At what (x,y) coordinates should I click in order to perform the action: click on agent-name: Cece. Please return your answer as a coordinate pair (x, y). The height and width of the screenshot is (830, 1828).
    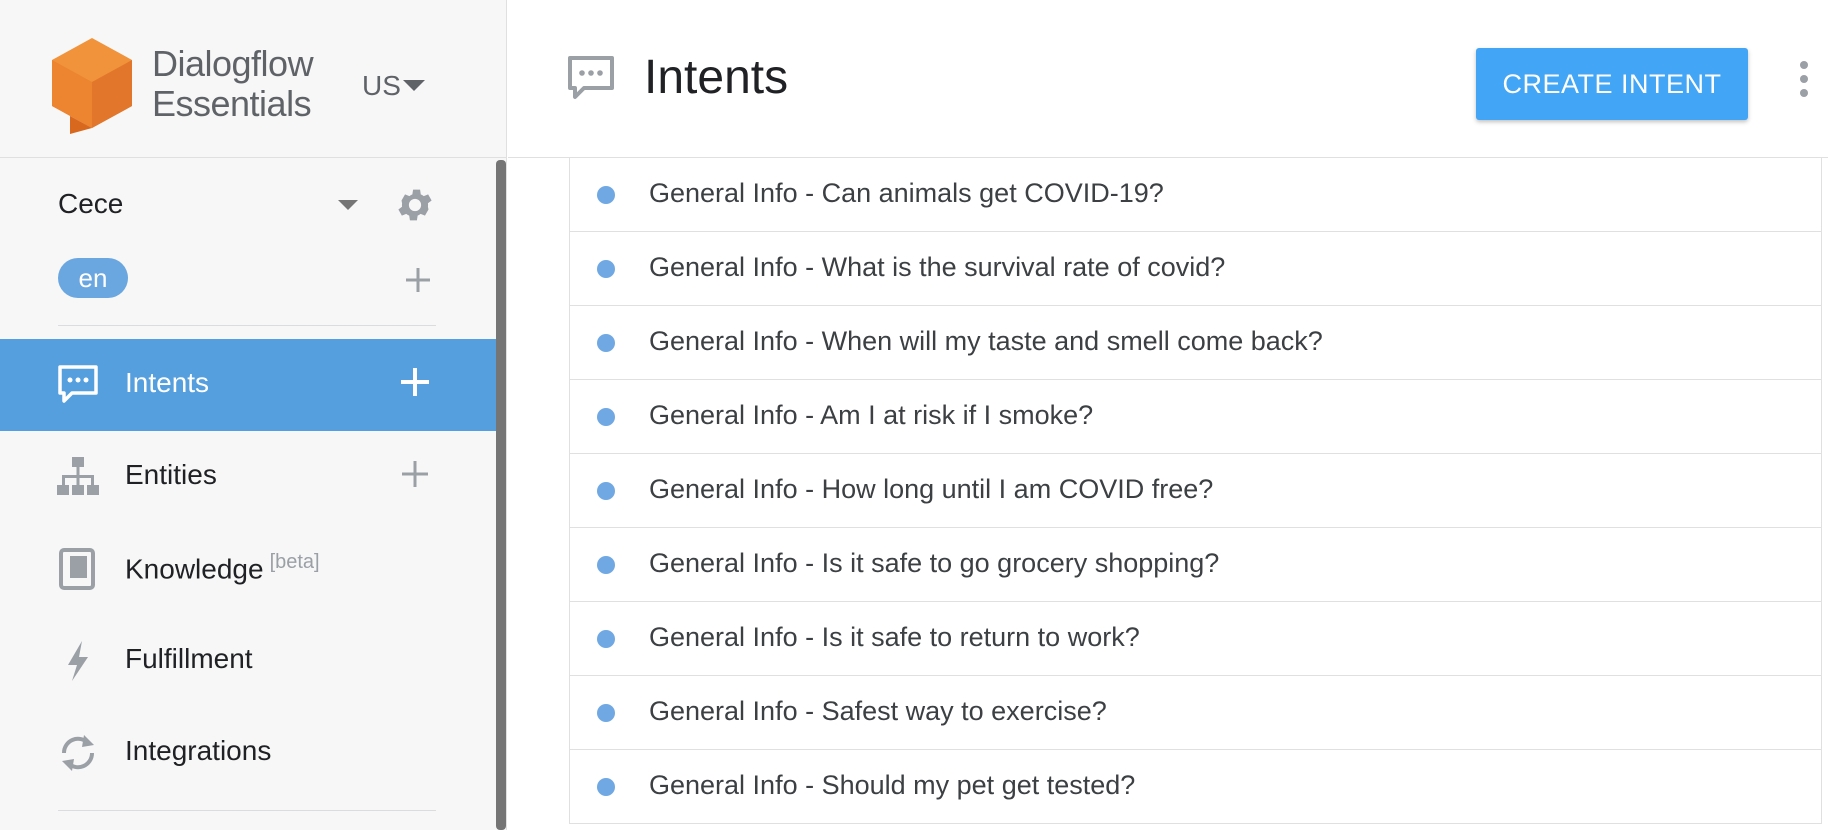
    Looking at the image, I should click on (90, 204).